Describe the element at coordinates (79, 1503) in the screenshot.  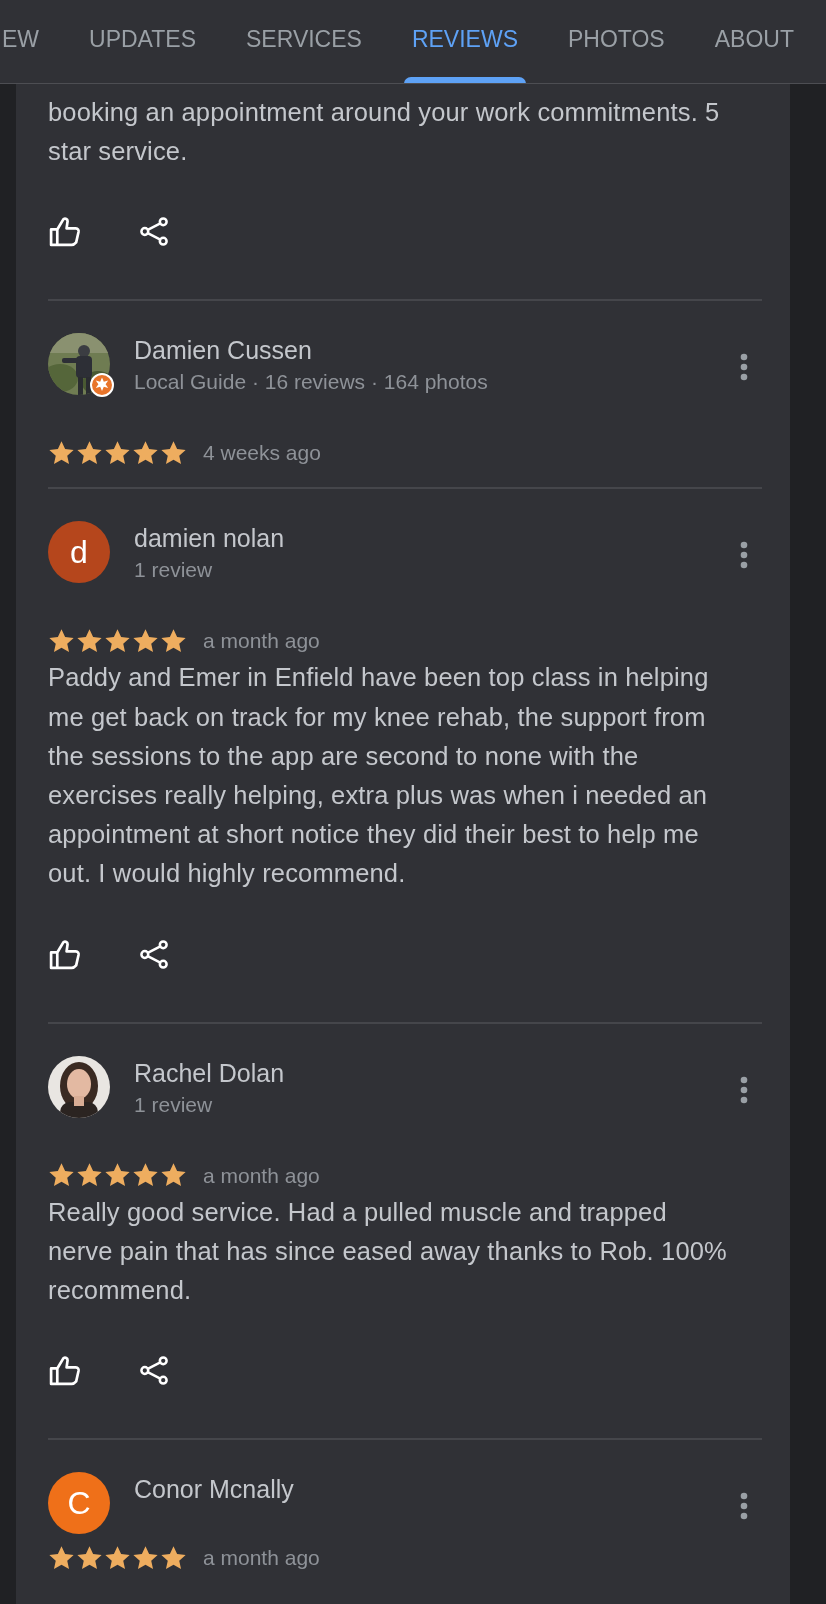
I see `avatar: C` at that location.